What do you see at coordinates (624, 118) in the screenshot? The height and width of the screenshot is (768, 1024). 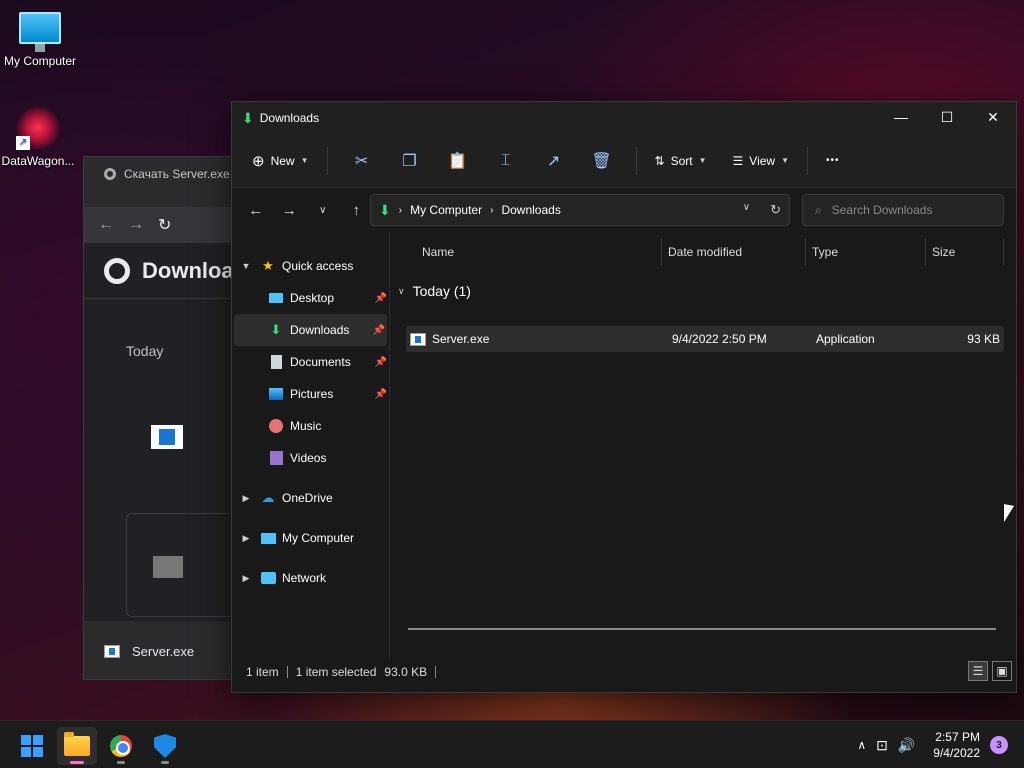 I see `explorer-titlebar: ⬇ Downloads — ☐ ✕` at bounding box center [624, 118].